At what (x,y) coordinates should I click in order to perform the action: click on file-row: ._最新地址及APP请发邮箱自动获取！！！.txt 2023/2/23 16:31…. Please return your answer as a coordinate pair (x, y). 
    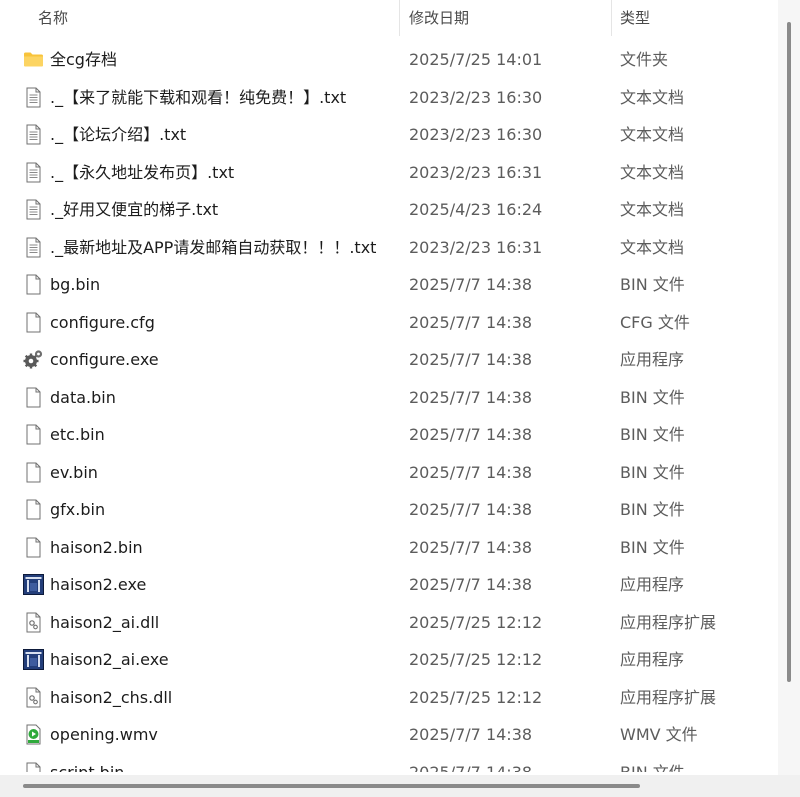
    Looking at the image, I should click on (389, 247).